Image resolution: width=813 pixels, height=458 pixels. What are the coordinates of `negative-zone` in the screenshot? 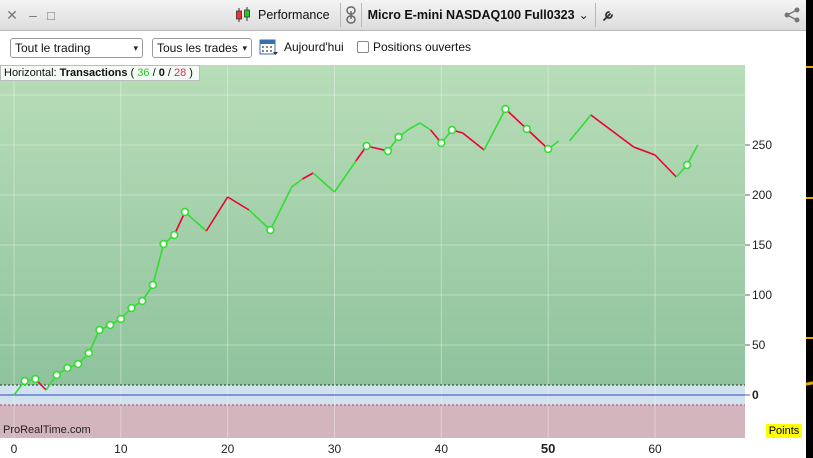 It's located at (372, 421).